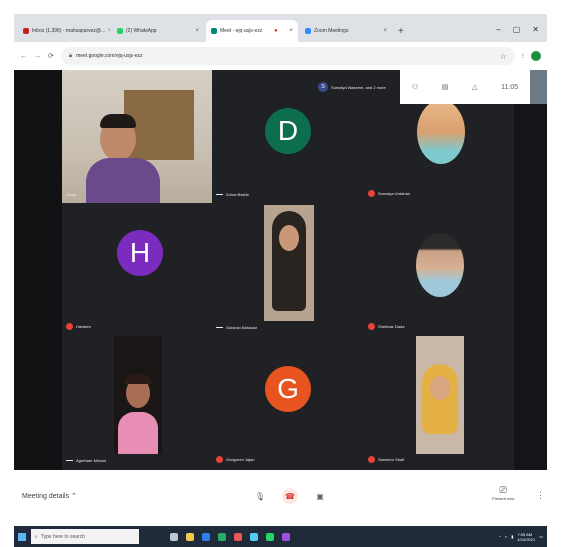 The image size is (561, 547). I want to click on participant-tile: H Harsiem, so click(137, 269).